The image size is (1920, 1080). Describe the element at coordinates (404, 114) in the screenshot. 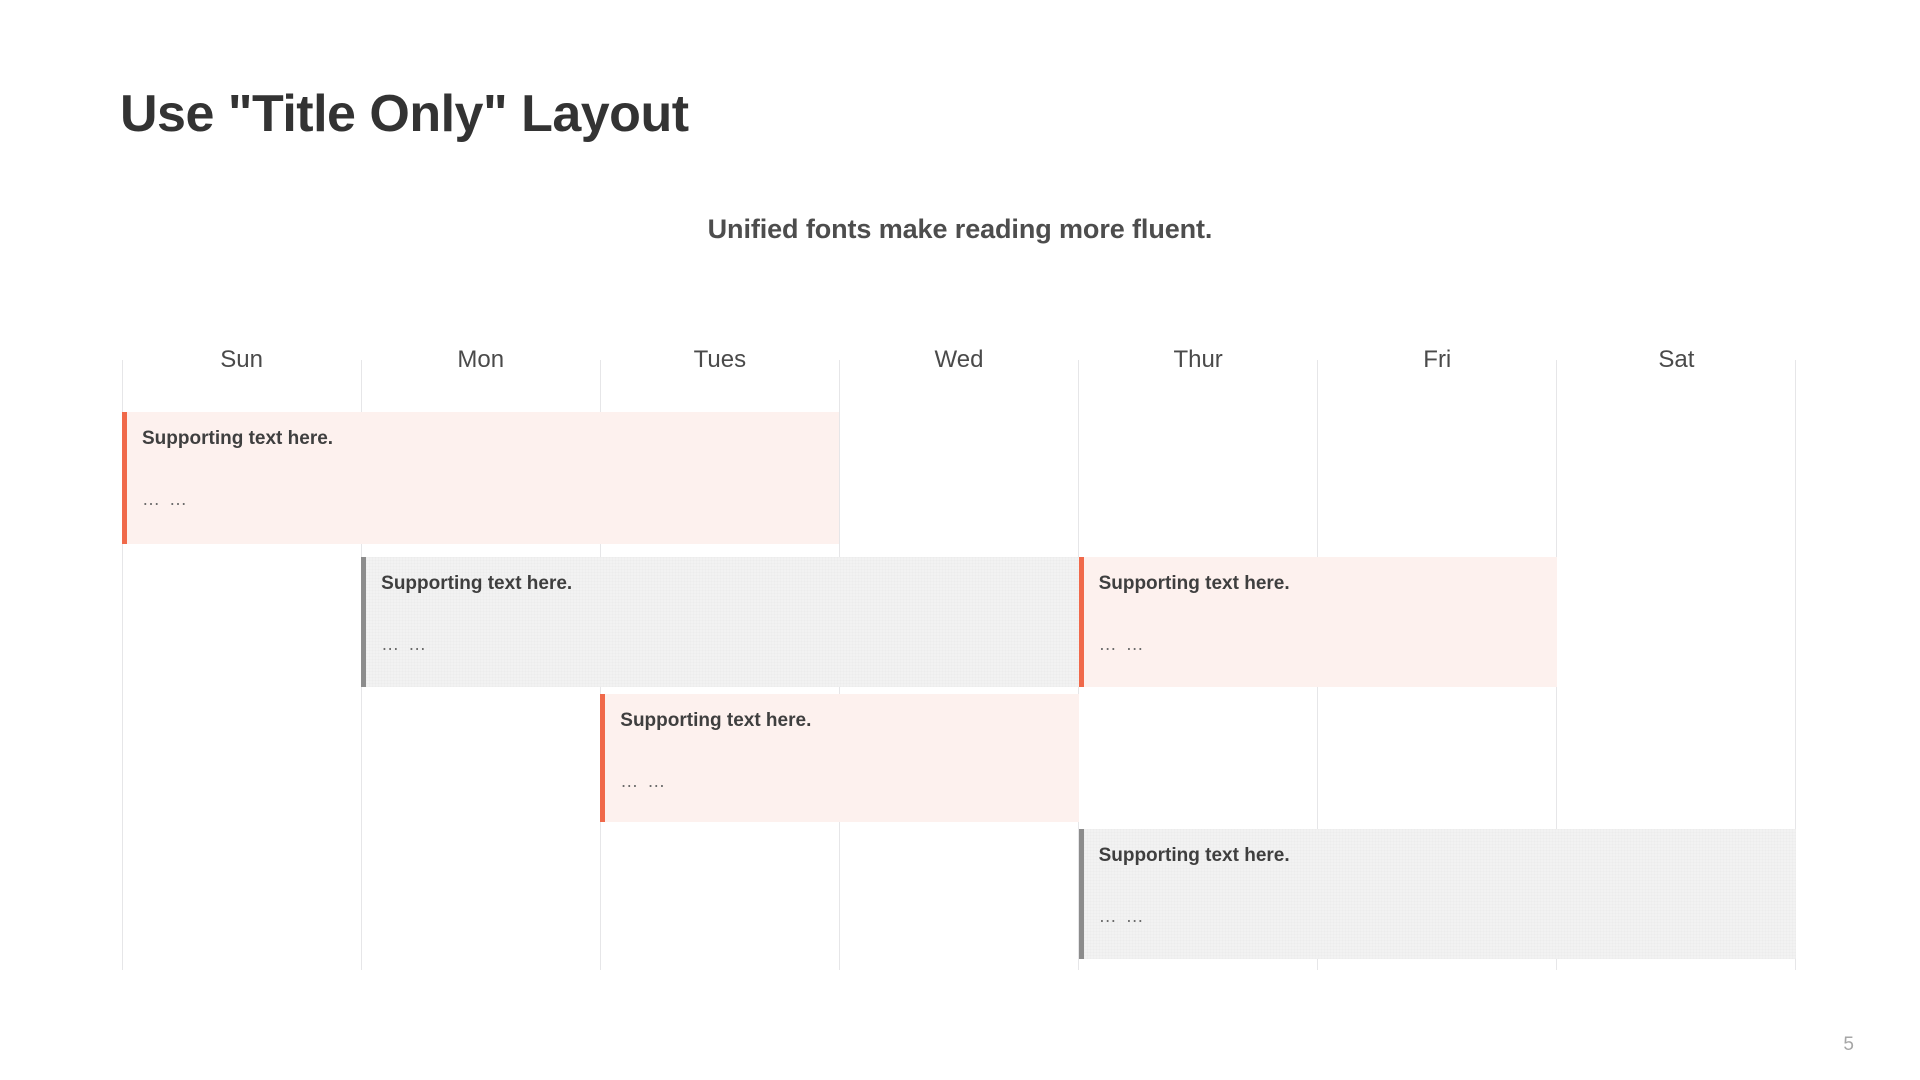

I see `page-title: Use "Title Only" Layout` at that location.